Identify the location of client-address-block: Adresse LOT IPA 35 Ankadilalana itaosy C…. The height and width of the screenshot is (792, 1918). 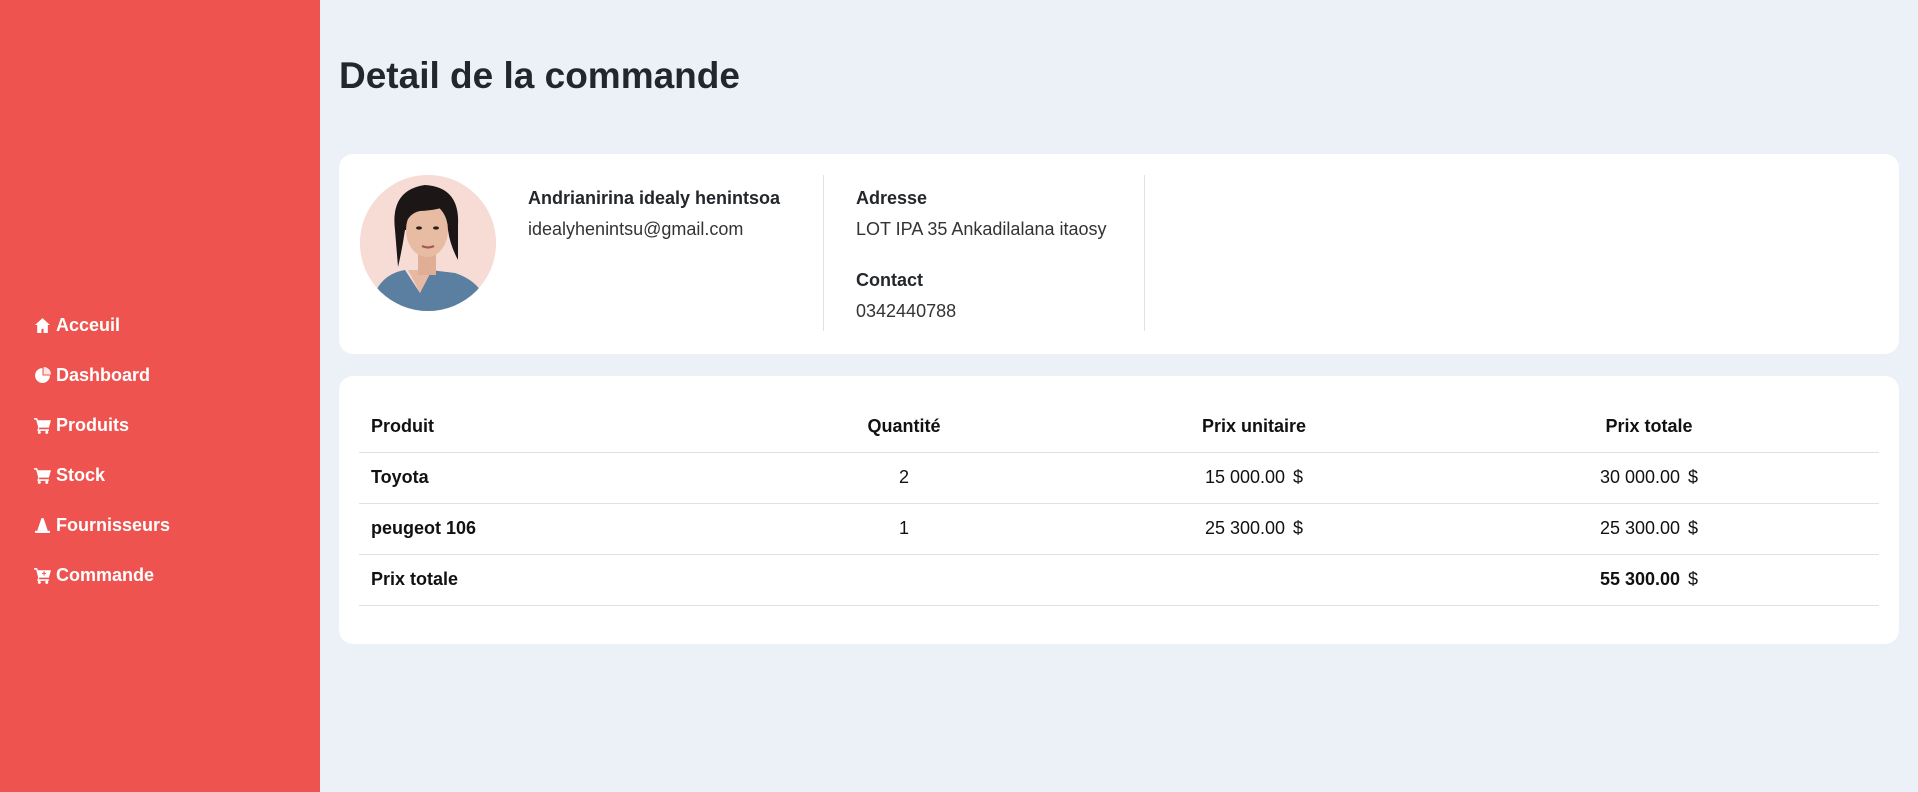
(981, 255).